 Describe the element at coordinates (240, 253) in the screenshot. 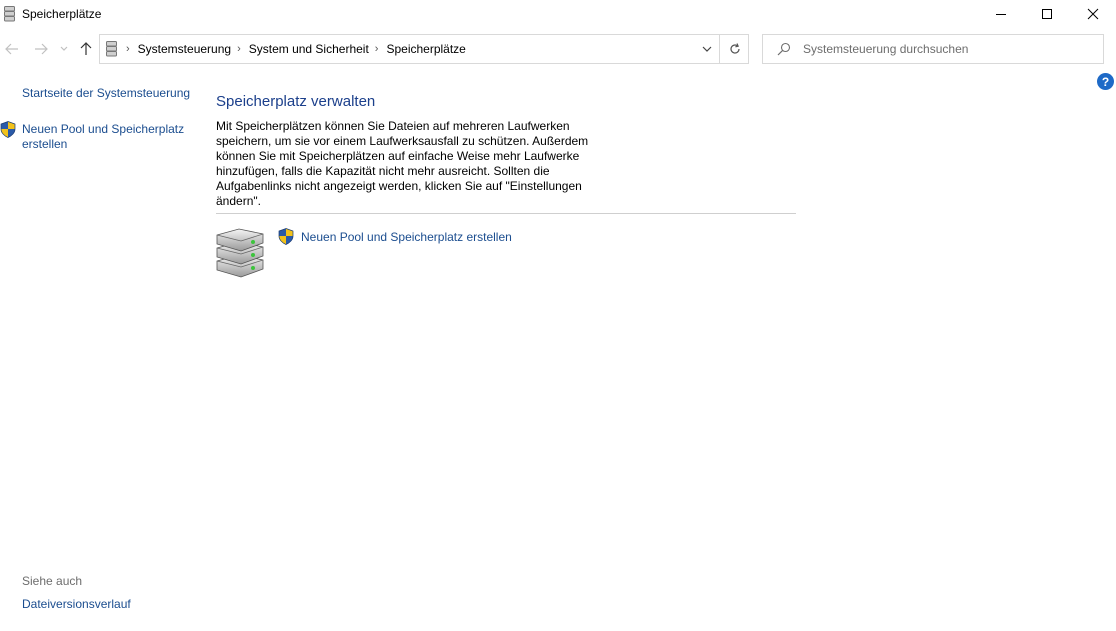

I see `storage-drives-icon` at that location.